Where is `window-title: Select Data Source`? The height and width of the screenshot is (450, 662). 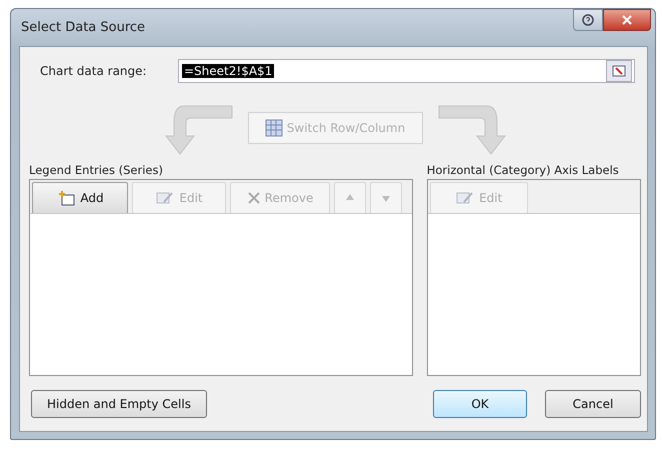 window-title: Select Data Source is located at coordinates (83, 27).